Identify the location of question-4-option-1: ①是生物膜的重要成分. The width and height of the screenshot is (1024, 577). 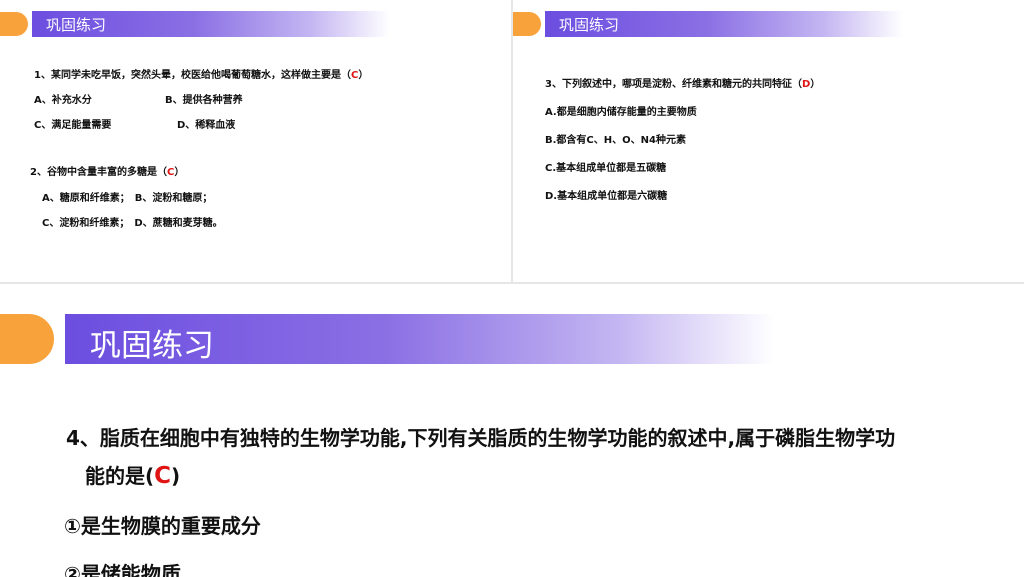
(162, 526).